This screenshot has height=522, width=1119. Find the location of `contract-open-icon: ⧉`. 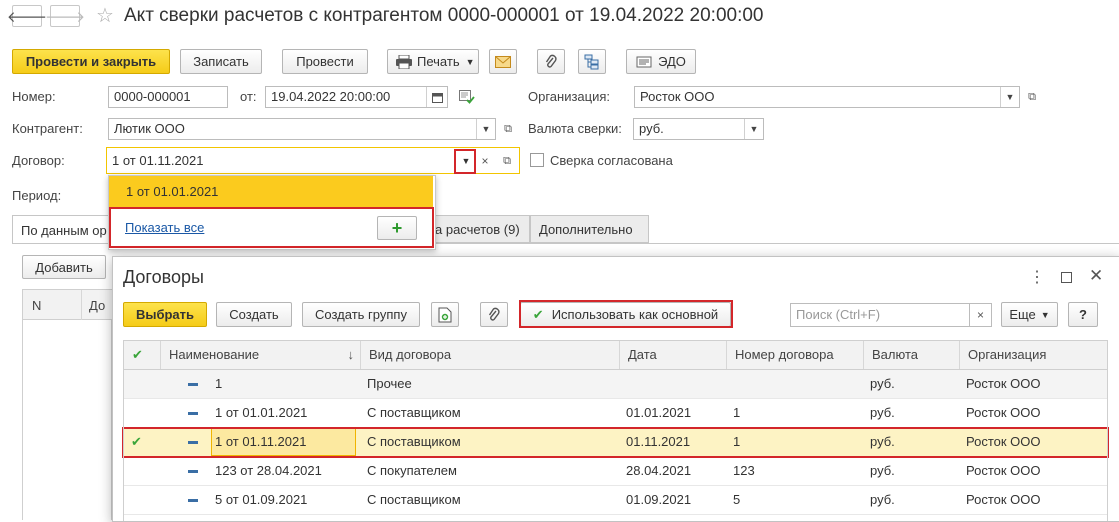

contract-open-icon: ⧉ is located at coordinates (507, 161).